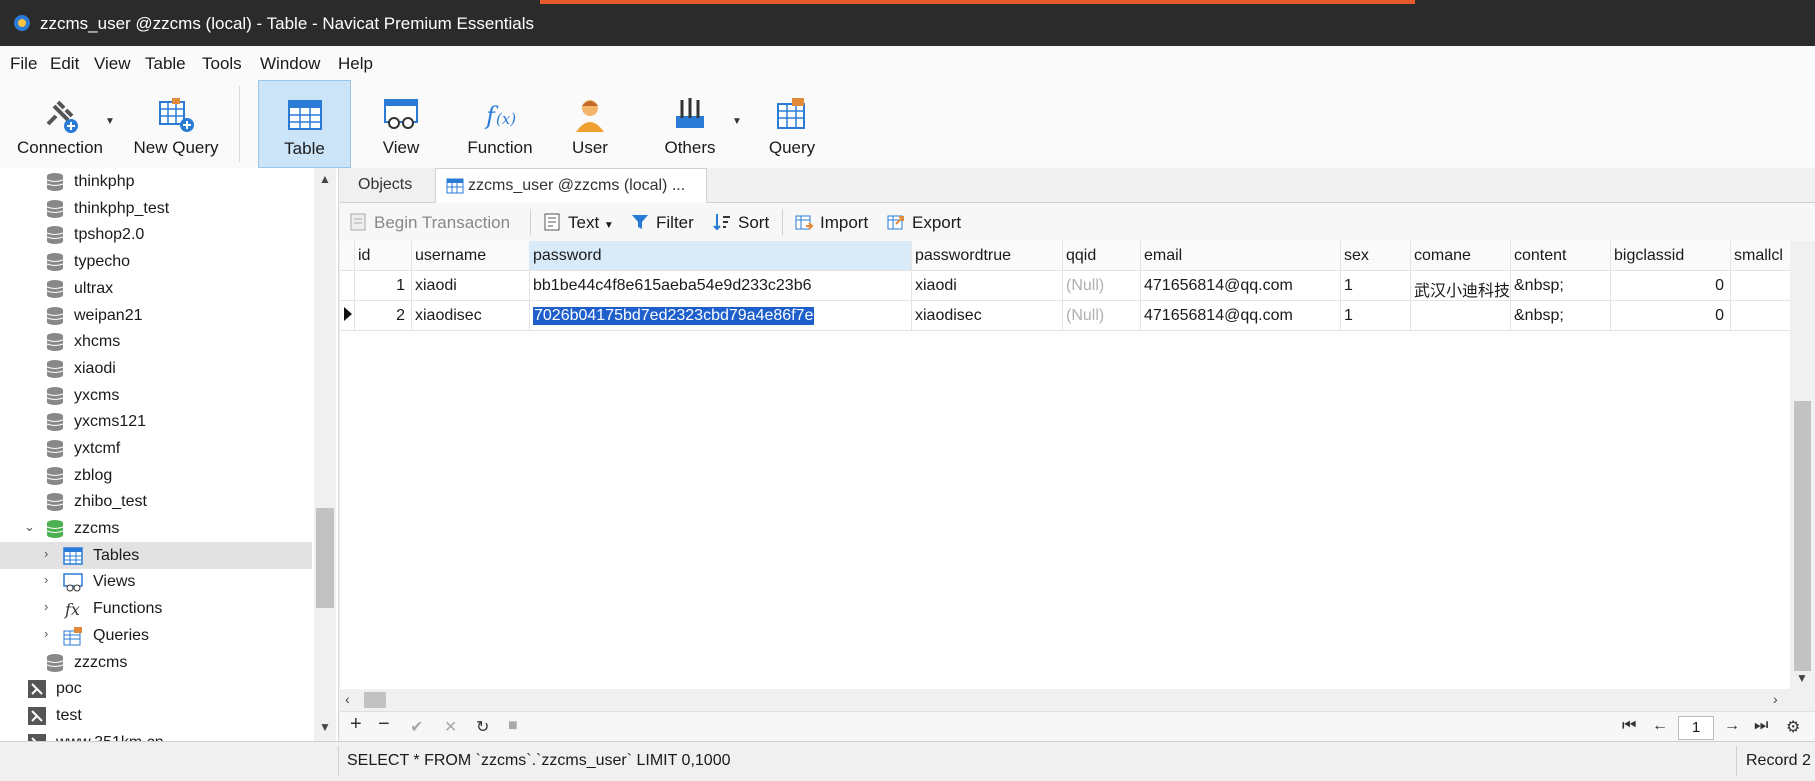 The image size is (1815, 781). What do you see at coordinates (662, 222) in the screenshot?
I see `filter-button: Filter` at bounding box center [662, 222].